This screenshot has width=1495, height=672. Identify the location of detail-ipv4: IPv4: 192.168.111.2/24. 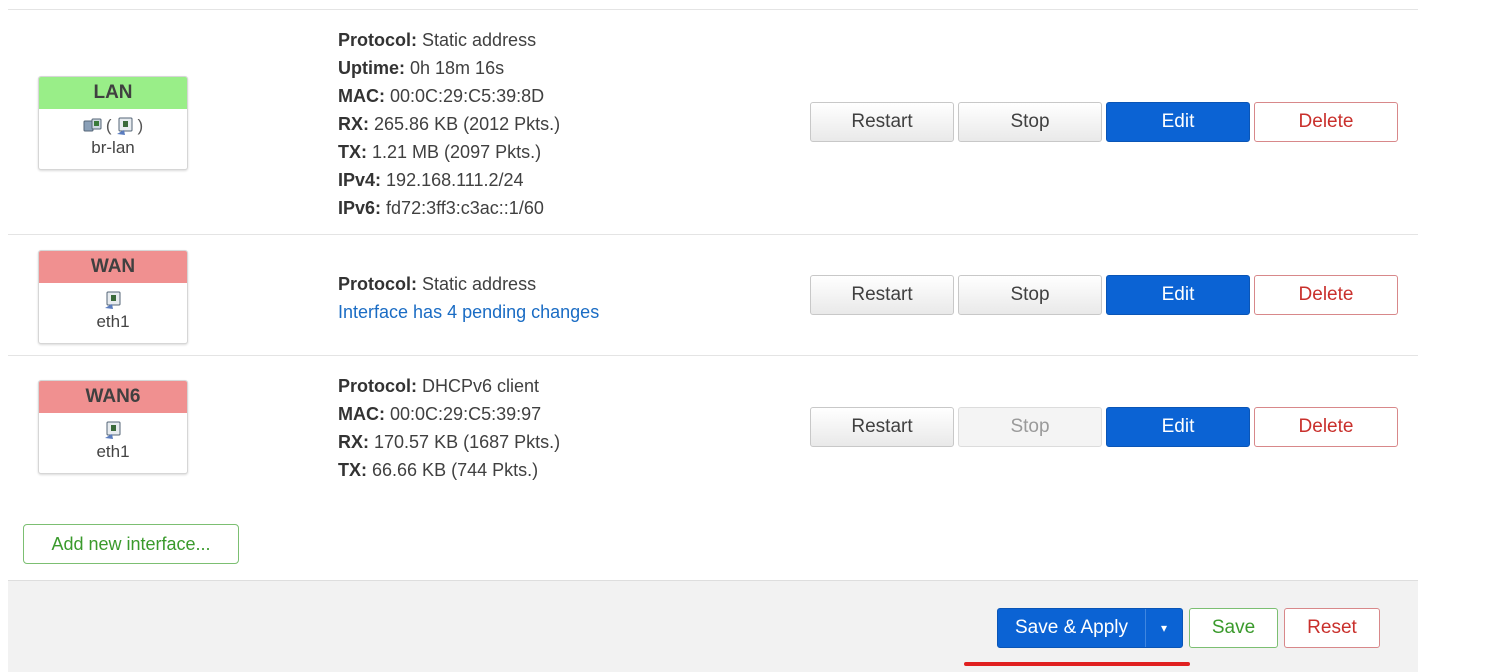
(431, 180).